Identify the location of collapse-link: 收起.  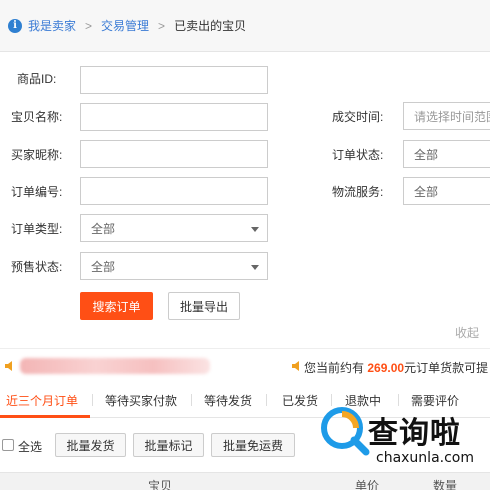
(467, 332).